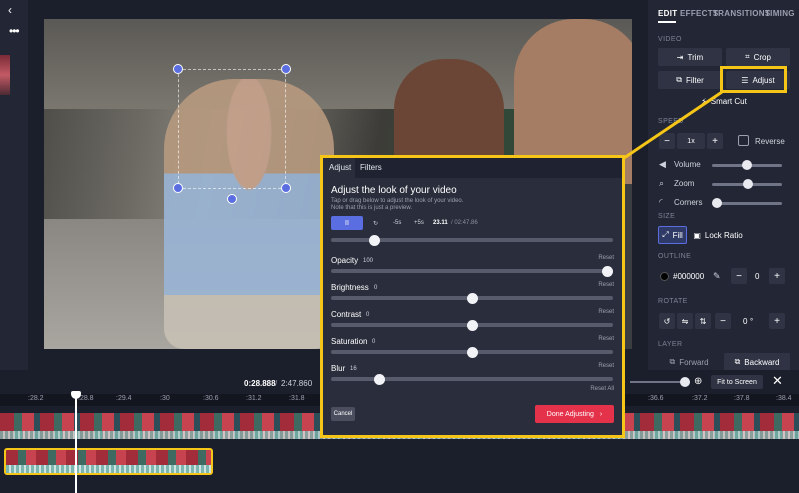 This screenshot has height=493, width=799. Describe the element at coordinates (747, 203) in the screenshot. I see `corners-slider` at that location.